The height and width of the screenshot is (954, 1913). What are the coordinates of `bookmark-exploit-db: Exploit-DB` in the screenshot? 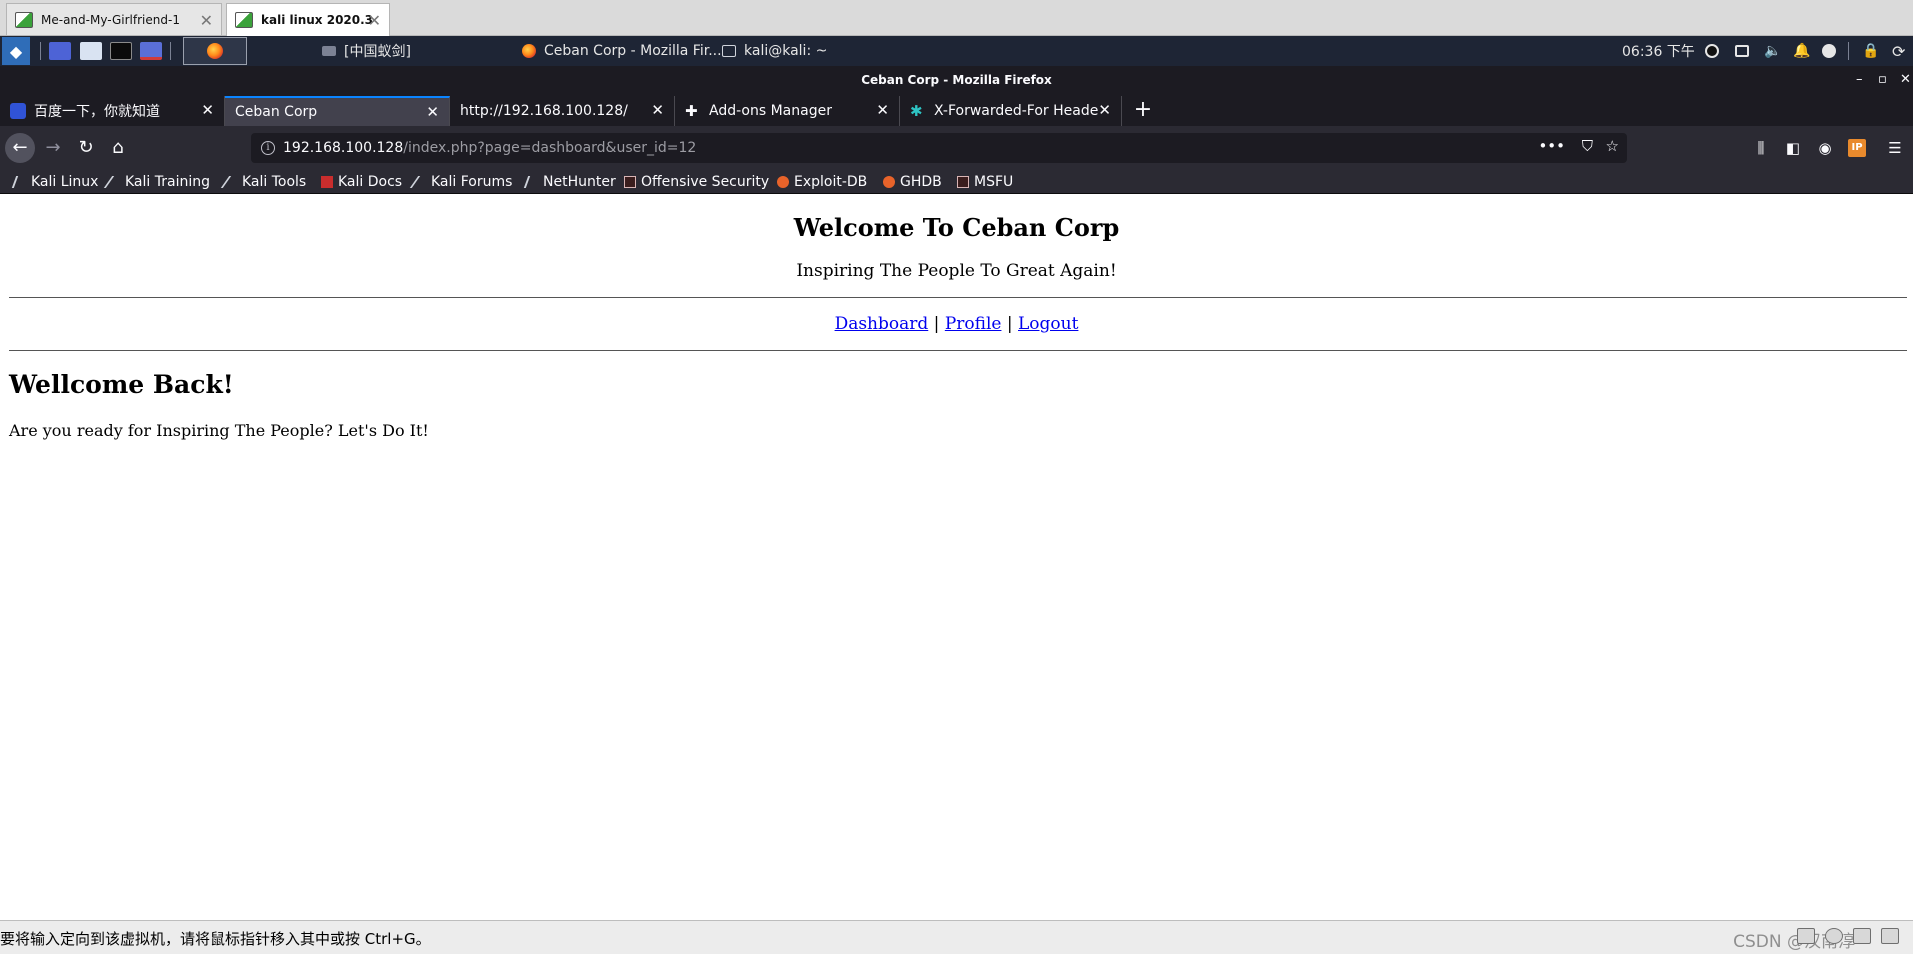 It's located at (822, 182).